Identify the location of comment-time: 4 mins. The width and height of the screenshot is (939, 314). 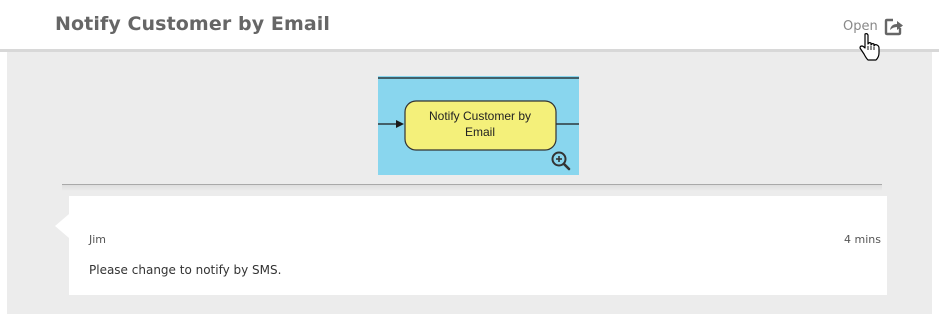
(862, 239).